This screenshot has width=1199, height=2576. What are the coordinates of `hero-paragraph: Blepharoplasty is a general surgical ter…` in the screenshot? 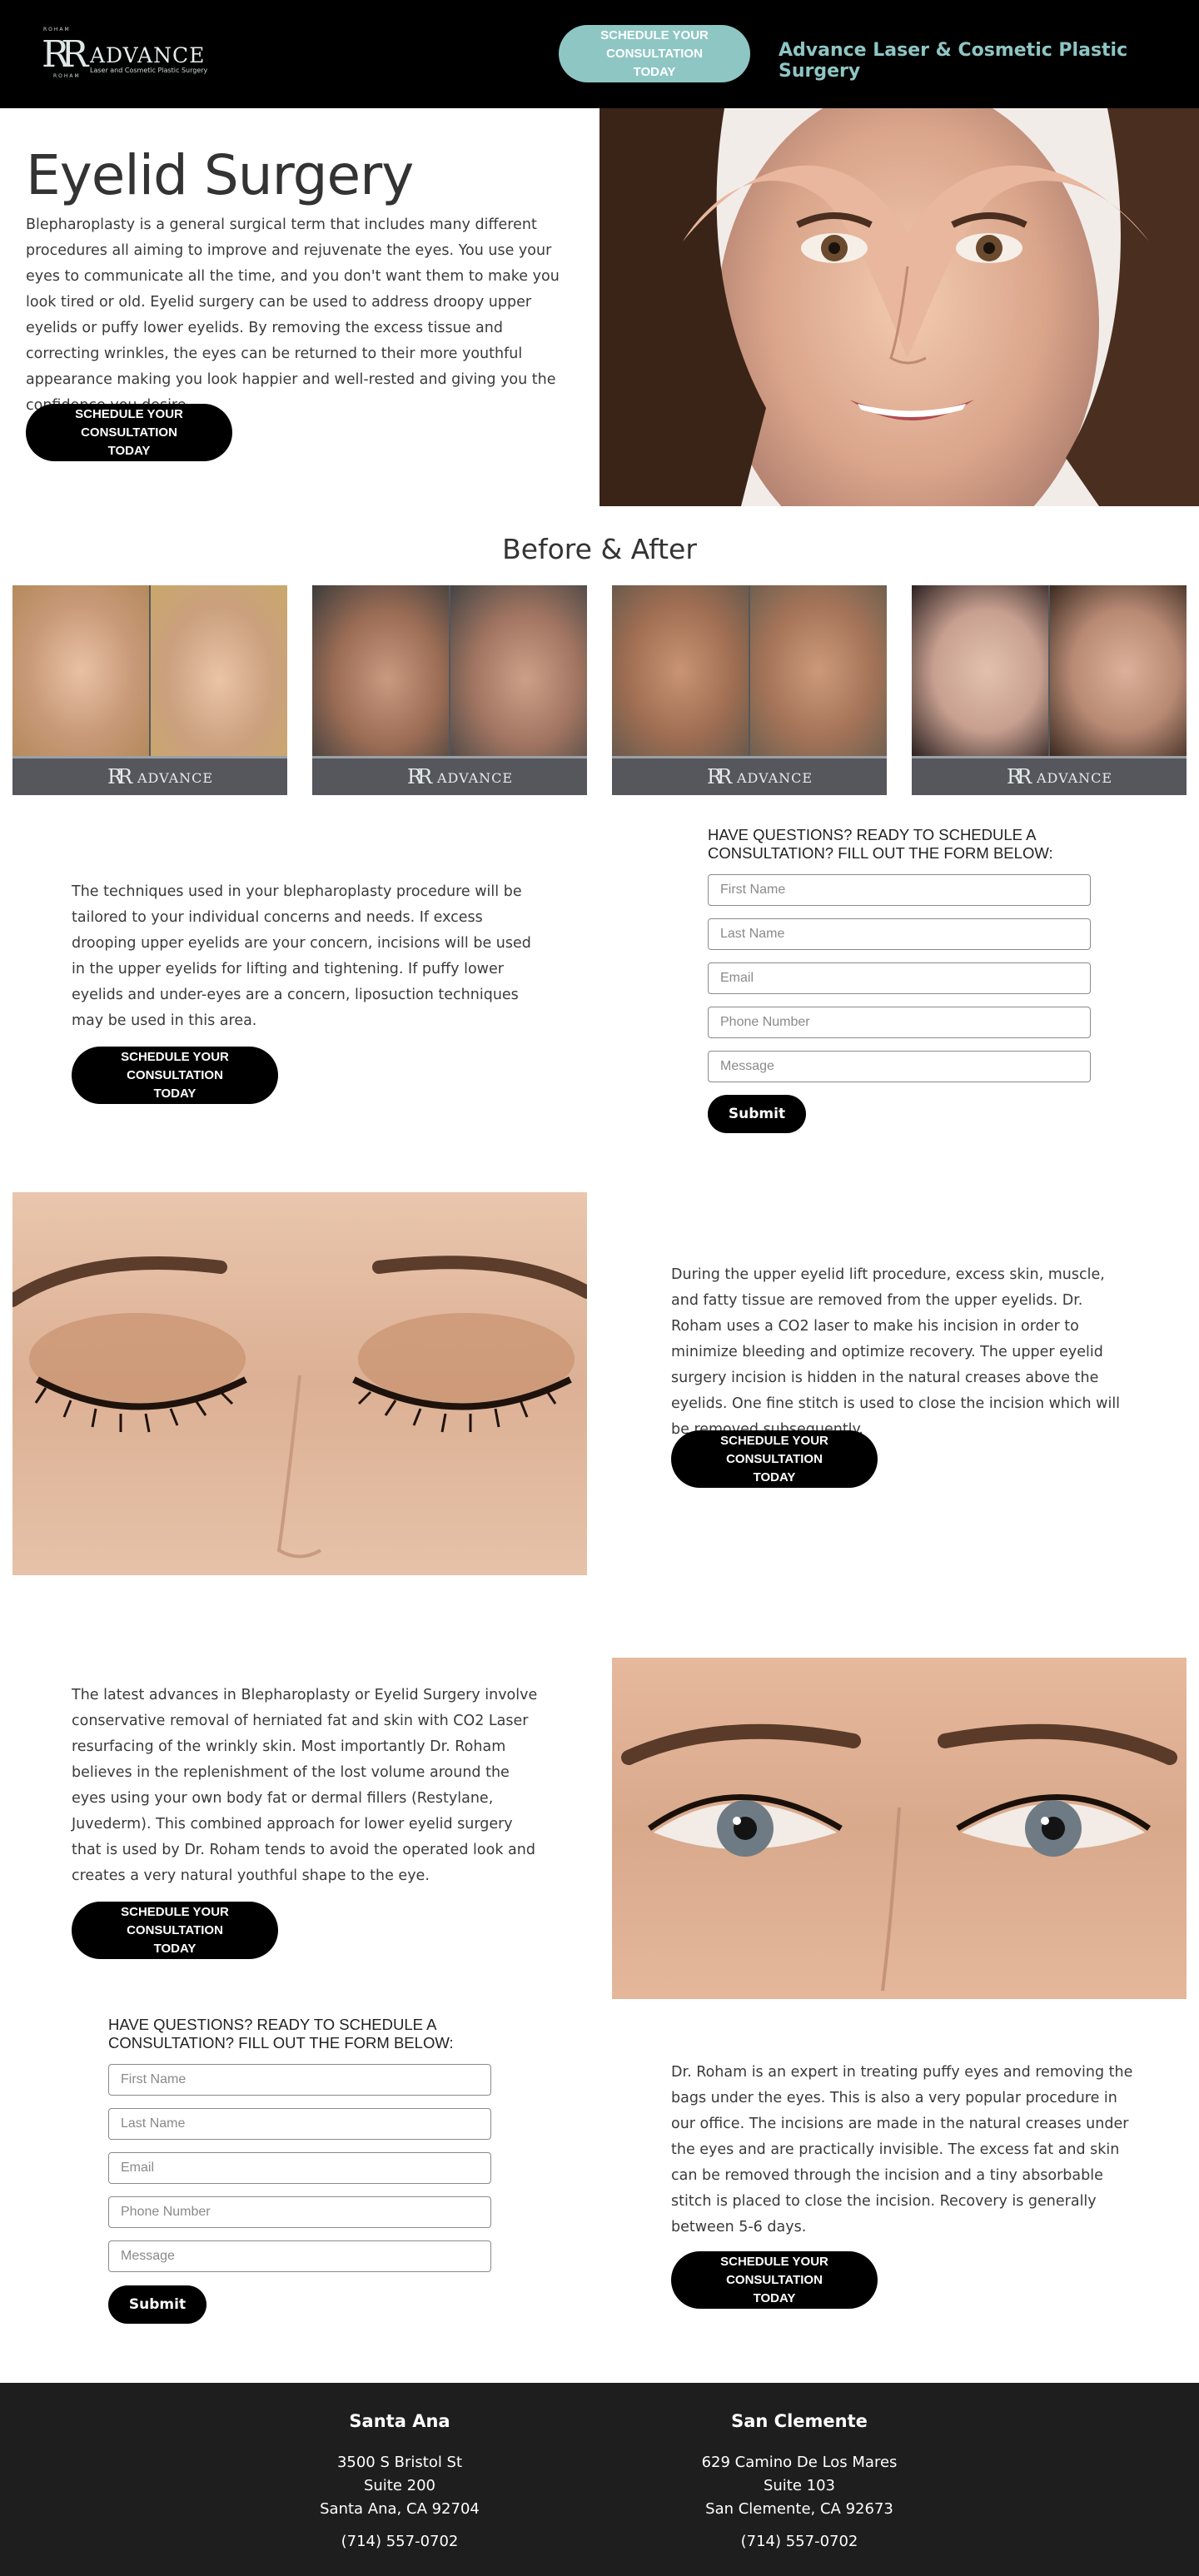 It's located at (293, 315).